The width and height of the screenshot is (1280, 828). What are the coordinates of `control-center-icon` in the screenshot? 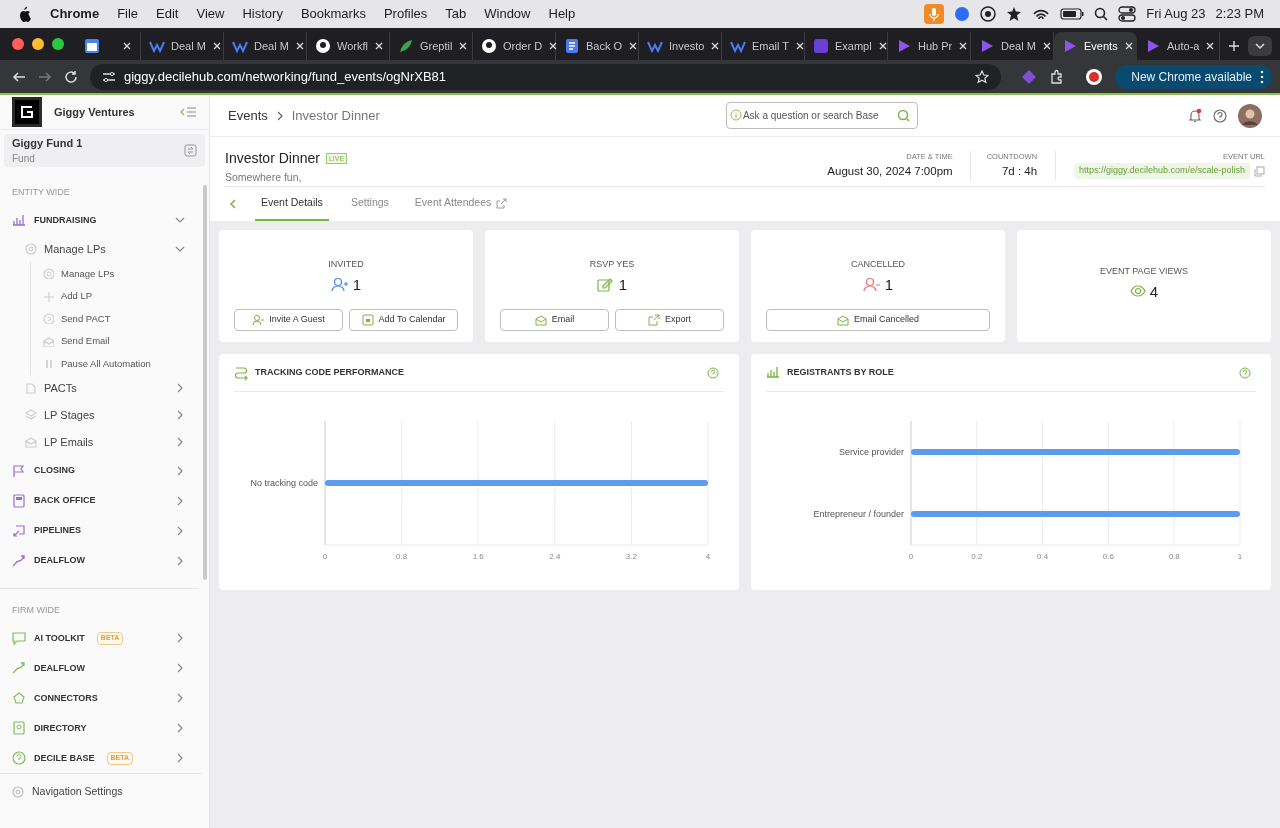 It's located at (1127, 14).